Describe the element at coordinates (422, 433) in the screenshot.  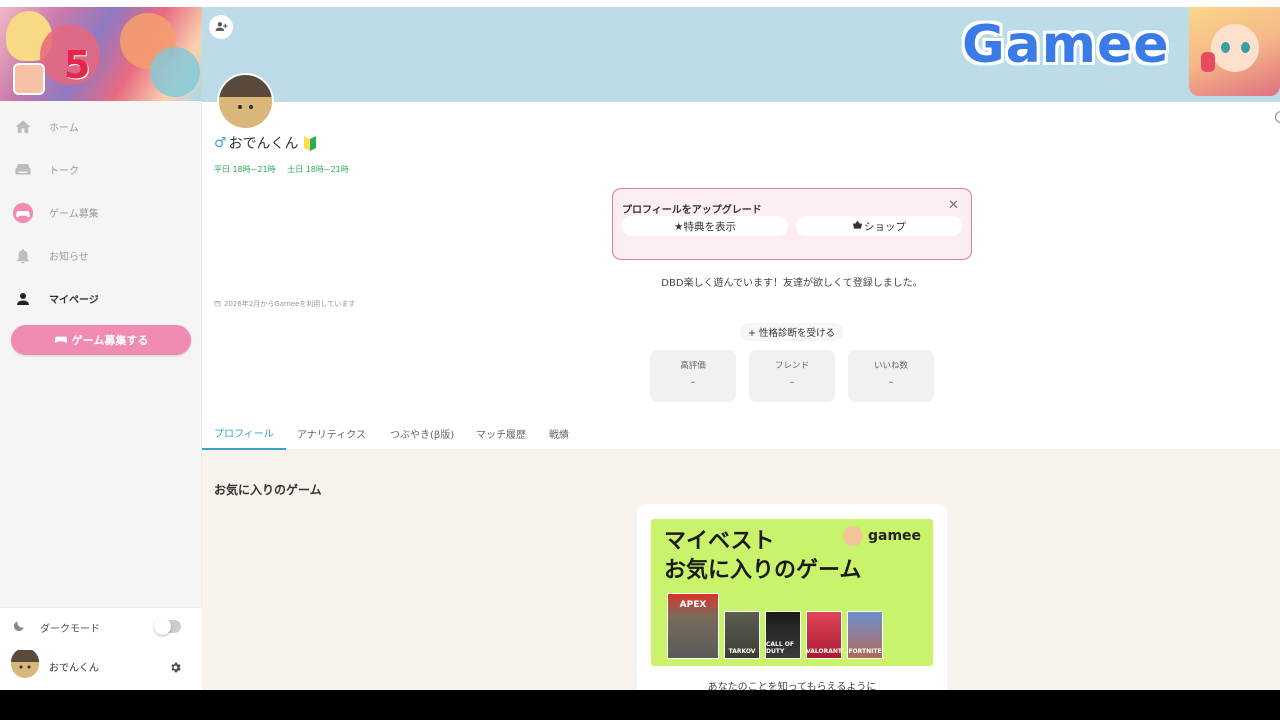
I see `tab-tweets: つぶやき(β版)` at that location.